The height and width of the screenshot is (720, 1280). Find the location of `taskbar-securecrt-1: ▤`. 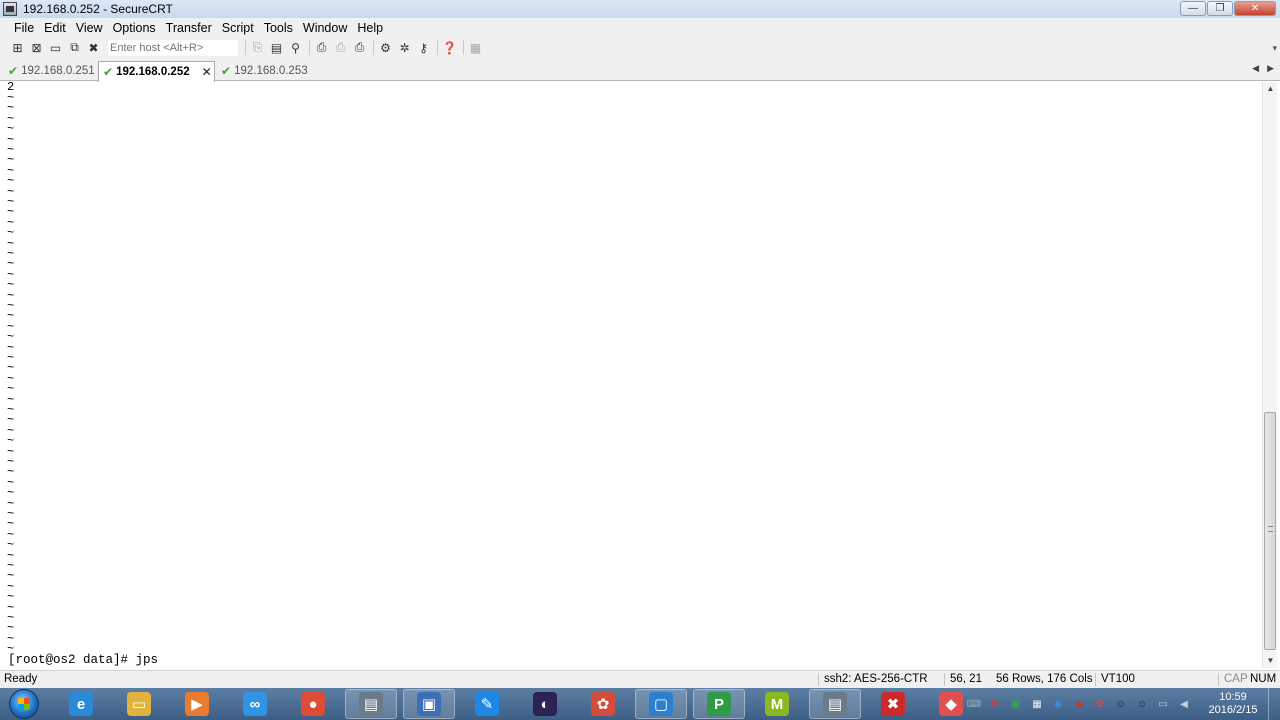

taskbar-securecrt-1: ▤ is located at coordinates (371, 704).